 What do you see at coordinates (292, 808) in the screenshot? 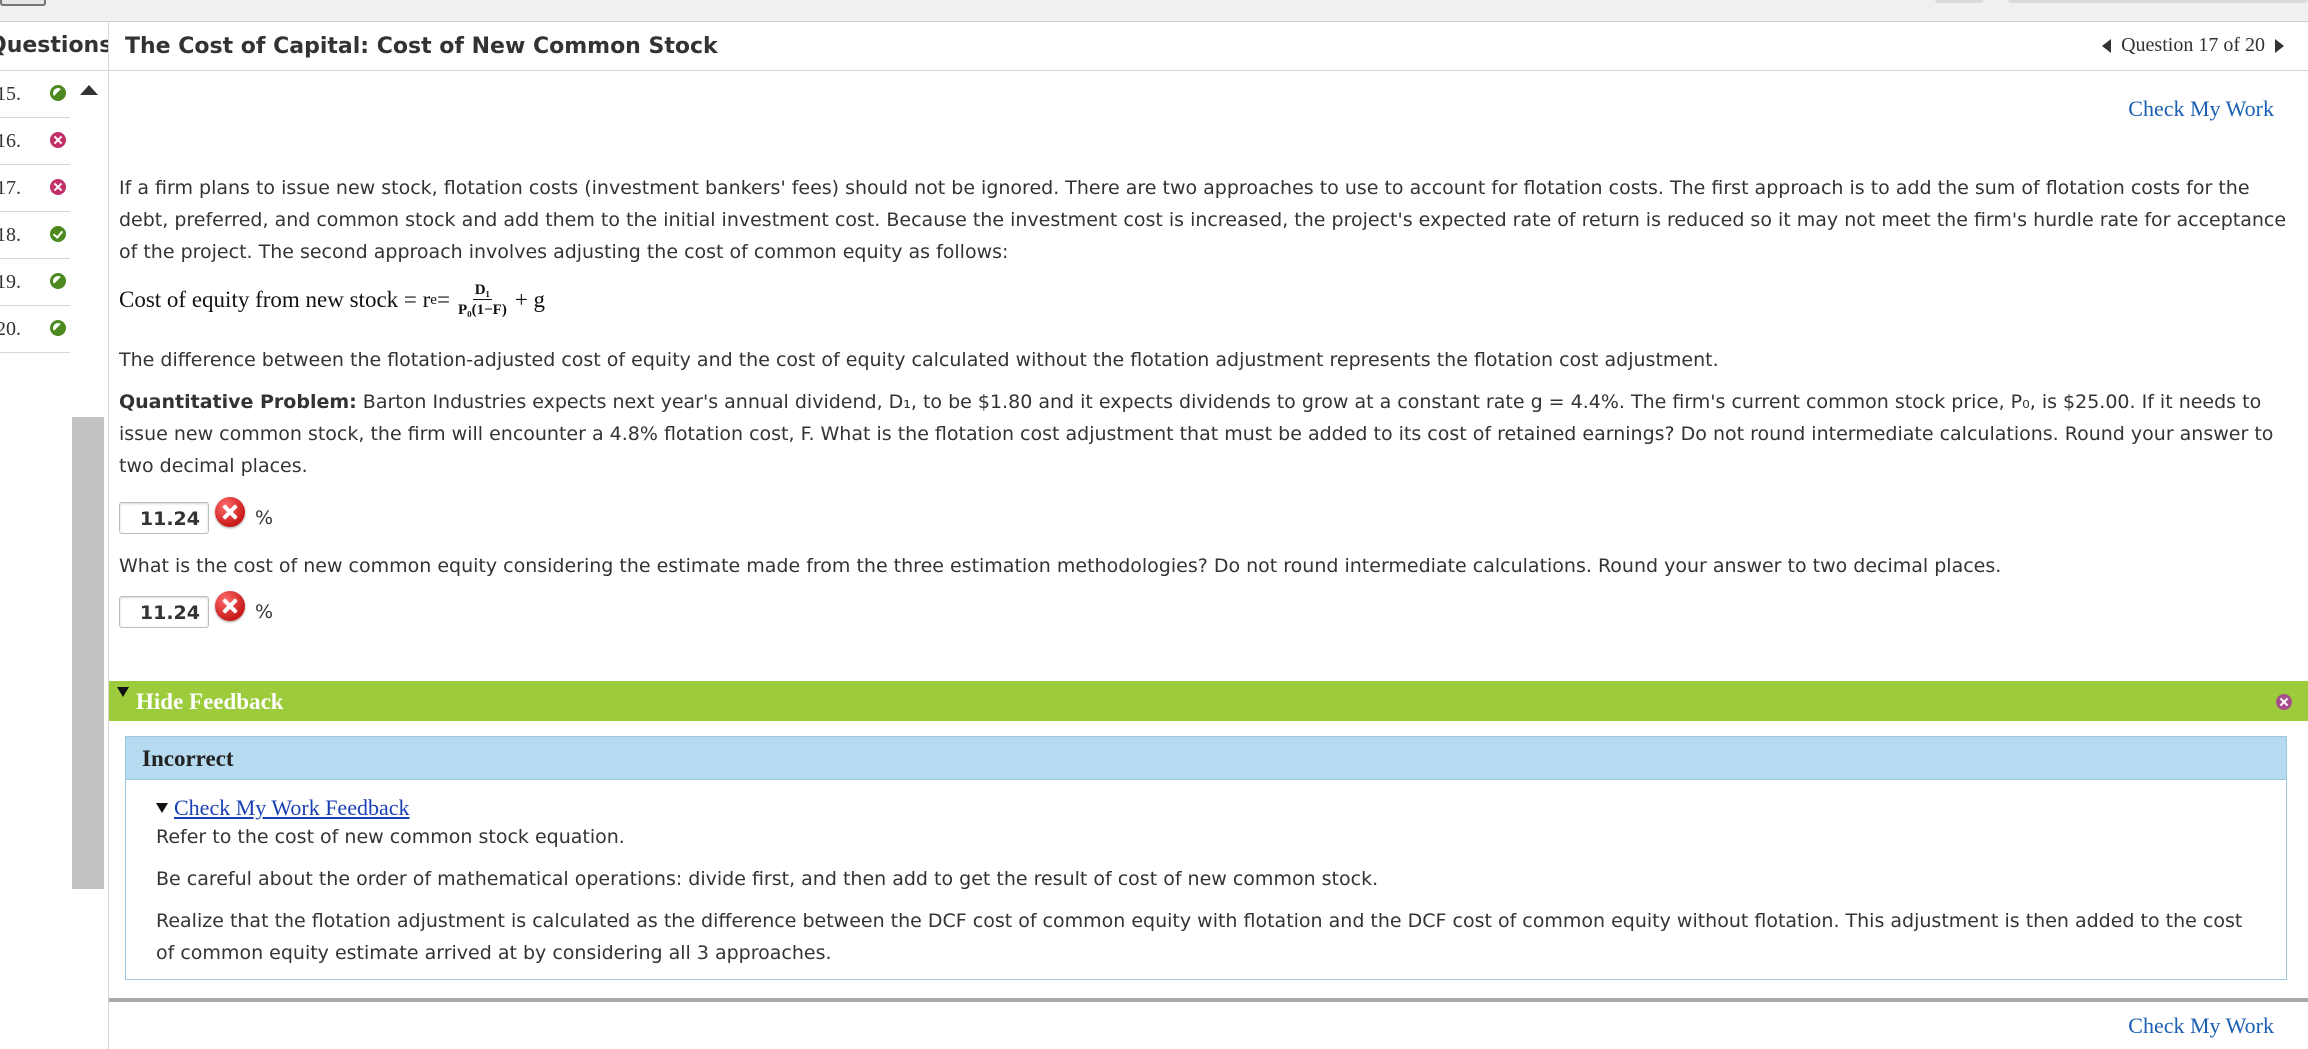
I see `check-my-work-feedback-link: Check My Work Feedback` at bounding box center [292, 808].